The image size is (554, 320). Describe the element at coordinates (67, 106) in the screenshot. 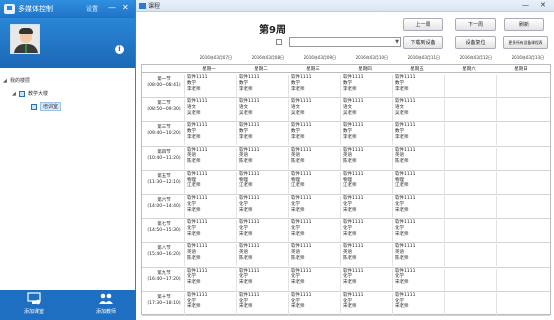

I see `tree-node-room: 培训室` at that location.